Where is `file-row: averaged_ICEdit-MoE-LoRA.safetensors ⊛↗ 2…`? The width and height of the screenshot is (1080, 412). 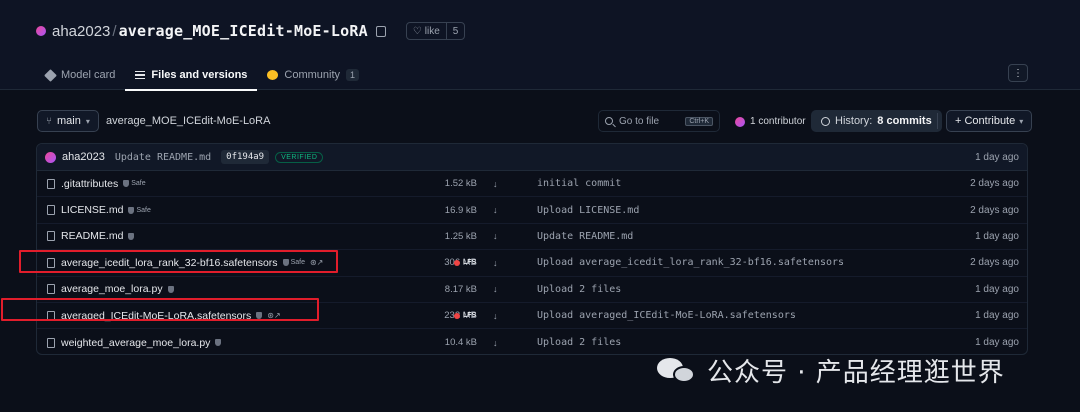 file-row: averaged_ICEdit-MoE-LoRA.safetensors ⊛↗ 2… is located at coordinates (532, 316).